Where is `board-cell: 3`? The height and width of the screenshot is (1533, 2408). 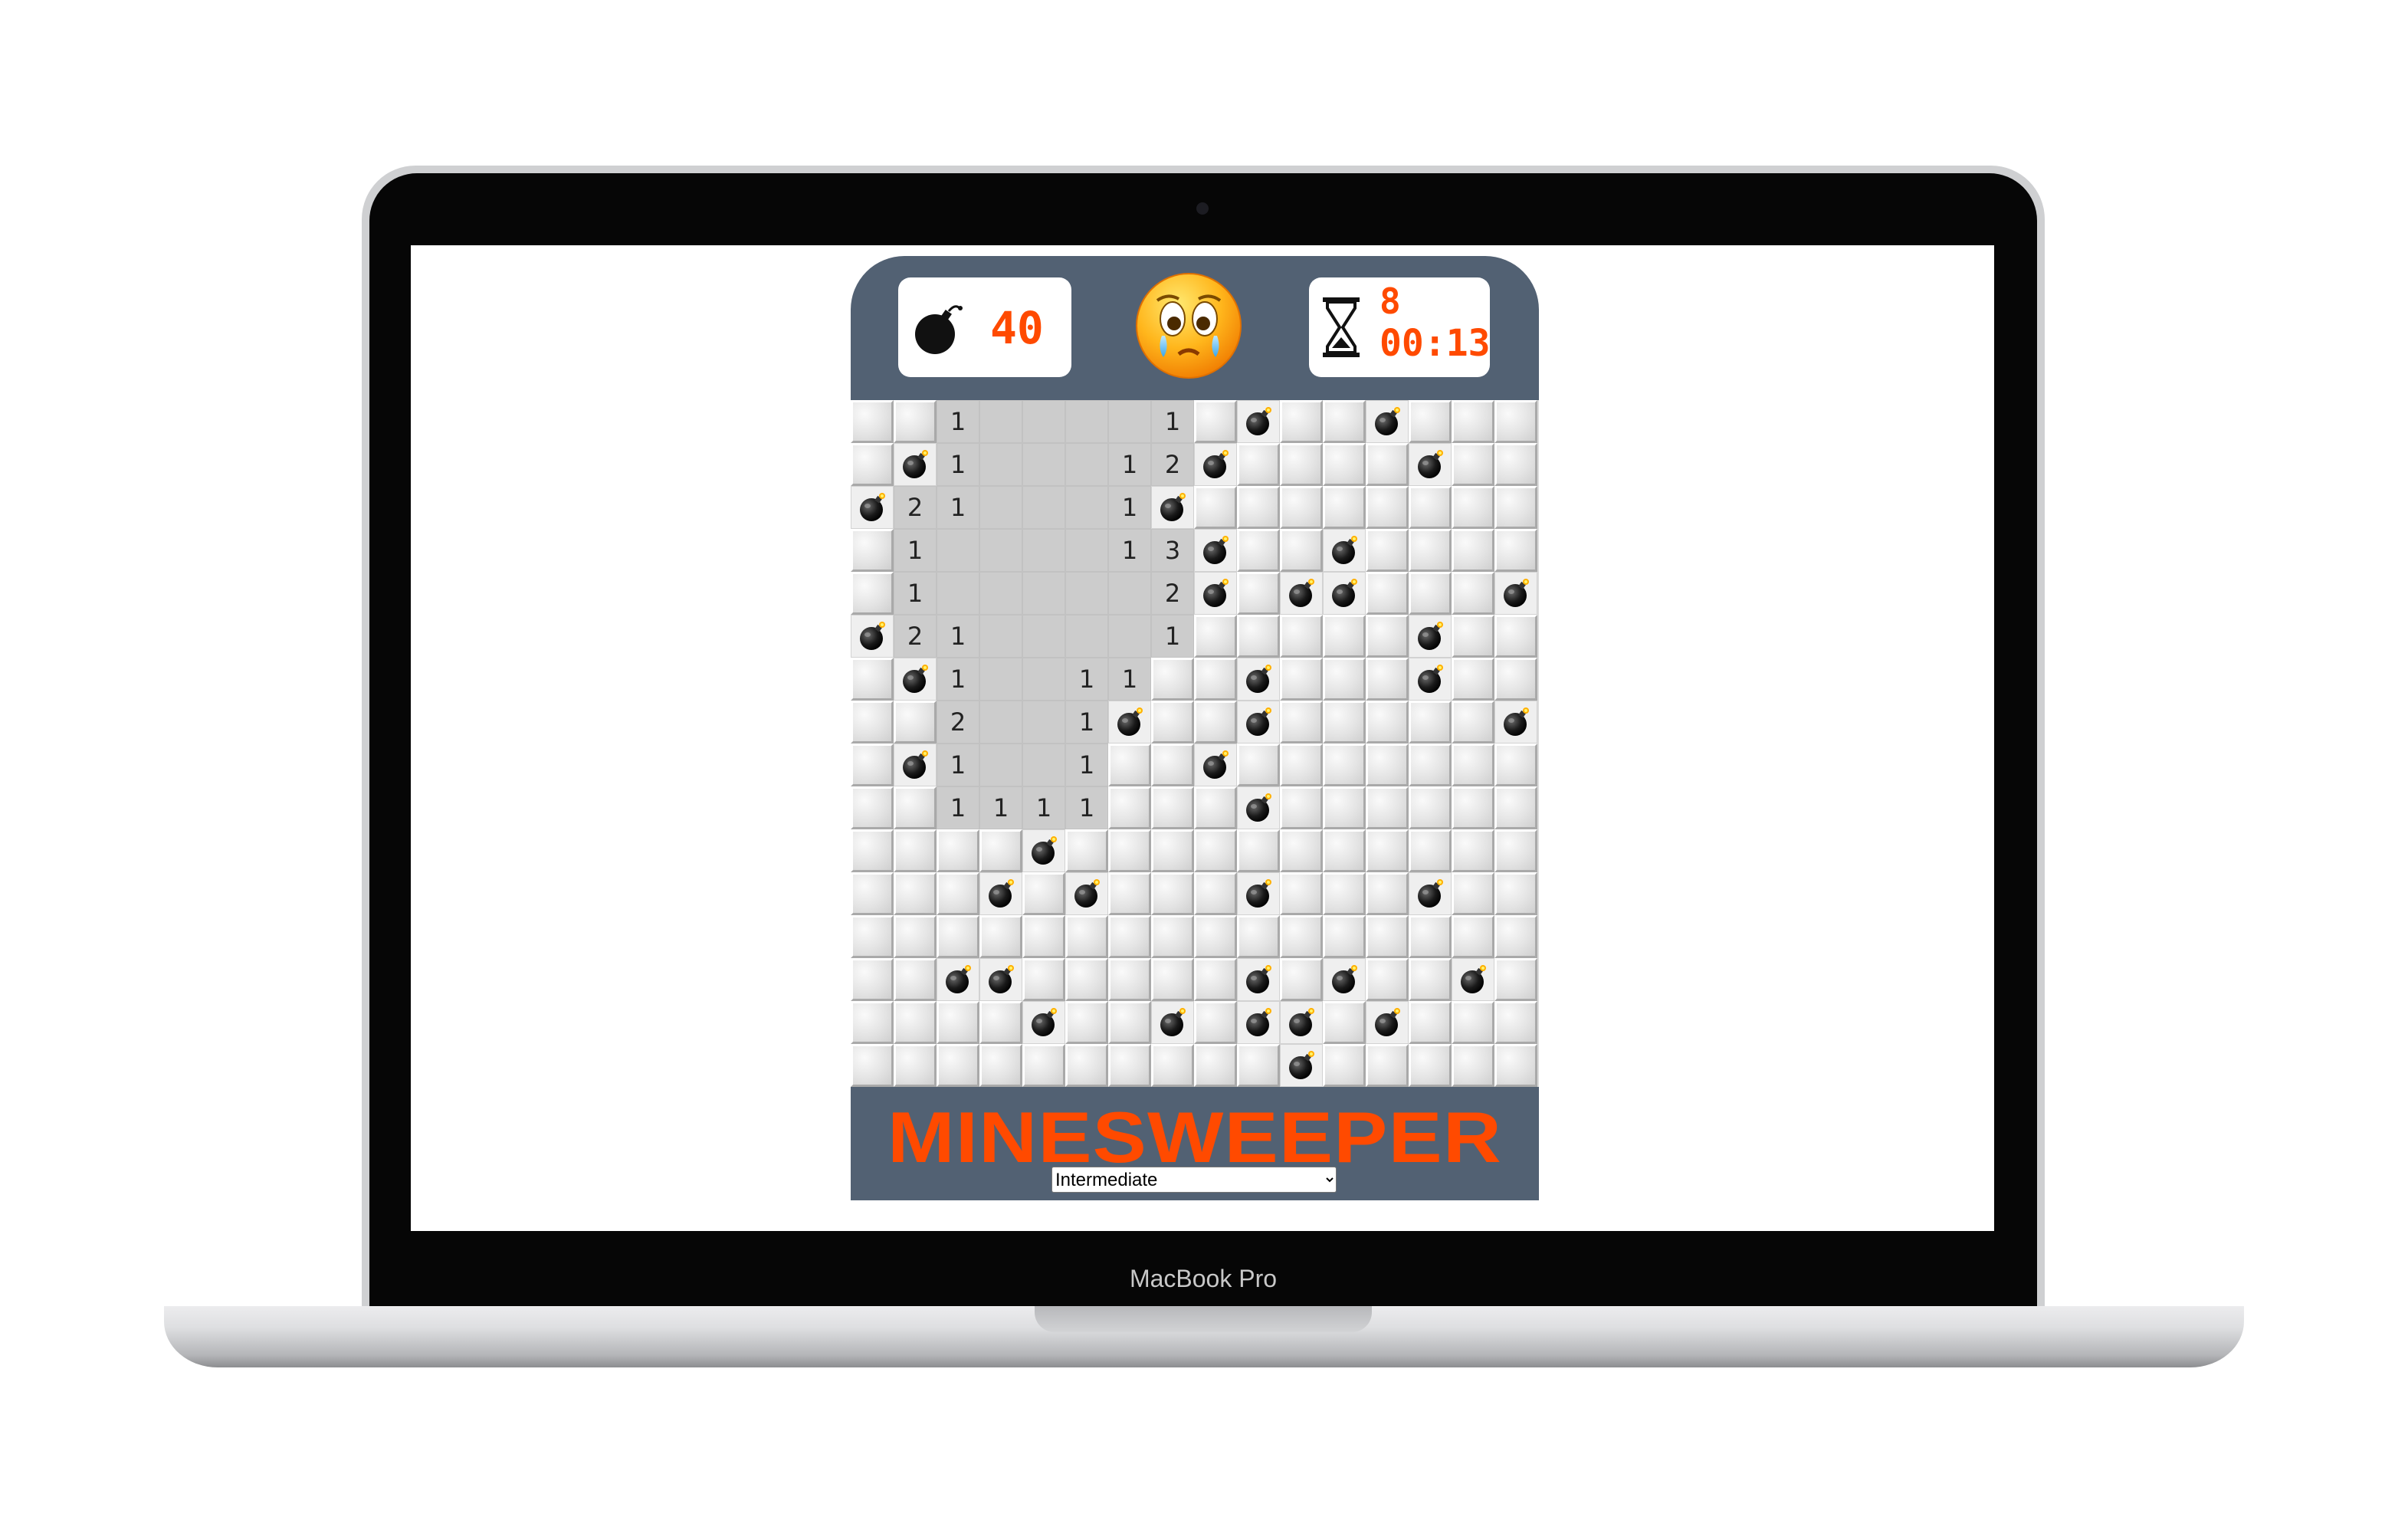
board-cell: 3 is located at coordinates (1172, 550).